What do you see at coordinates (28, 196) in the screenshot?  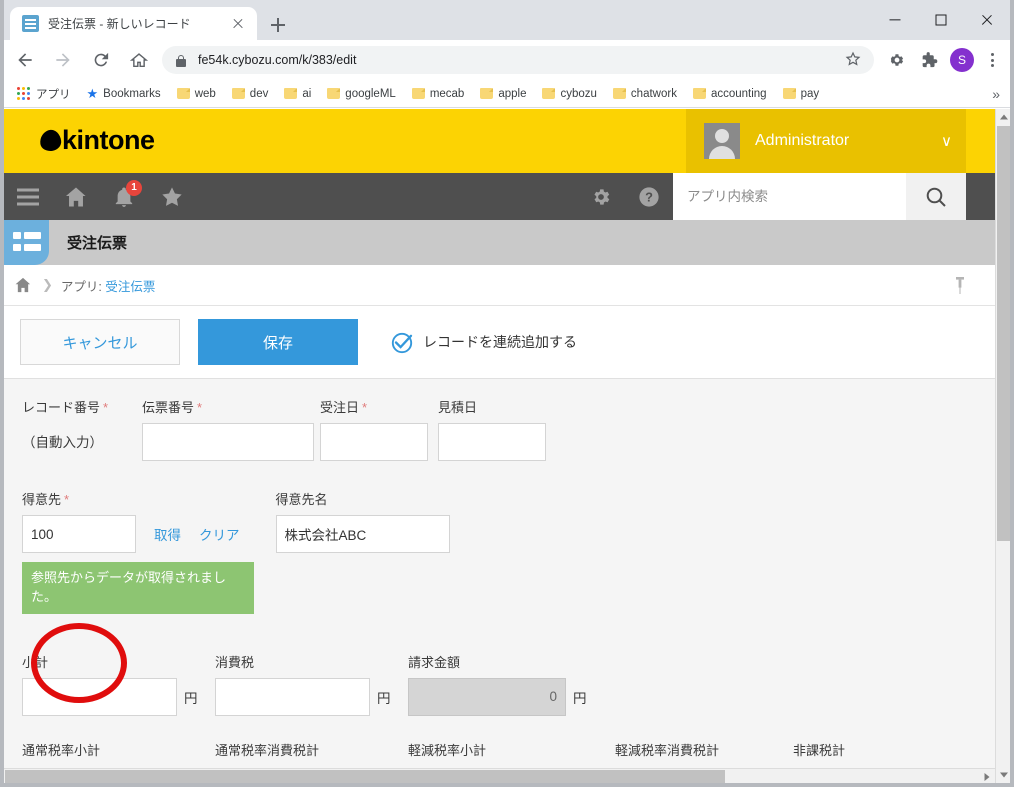 I see `menu-icon` at bounding box center [28, 196].